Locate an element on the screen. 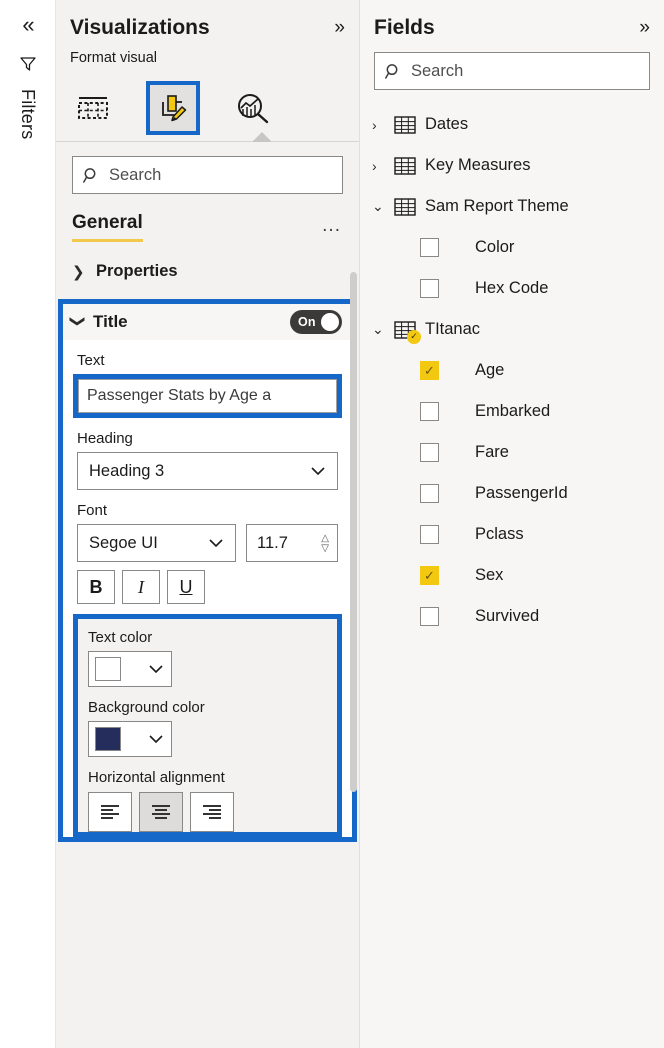  fields-field-row: Pclass is located at coordinates (512, 534).